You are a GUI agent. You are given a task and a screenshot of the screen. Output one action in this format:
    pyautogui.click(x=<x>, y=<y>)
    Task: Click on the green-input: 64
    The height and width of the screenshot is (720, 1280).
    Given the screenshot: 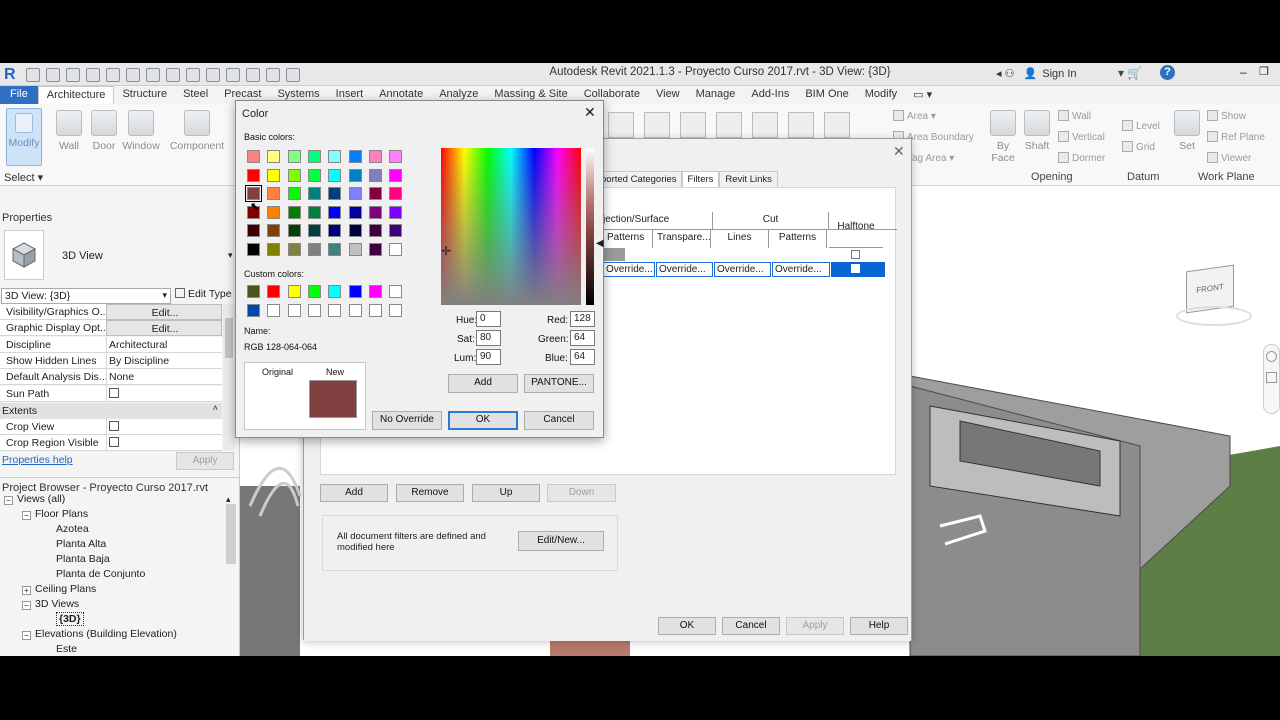 What is the action you would take?
    pyautogui.click(x=582, y=338)
    